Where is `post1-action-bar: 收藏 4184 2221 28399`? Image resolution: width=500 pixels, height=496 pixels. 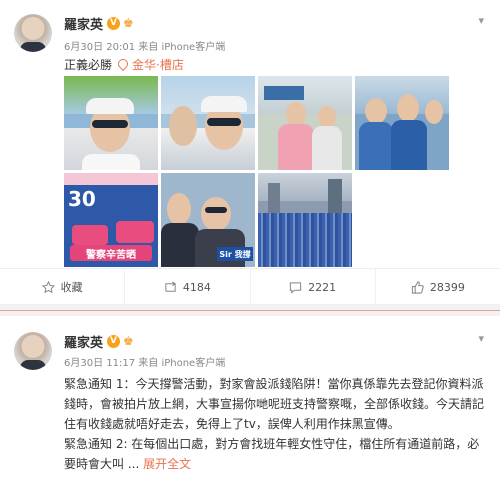
post1-action-bar: 收藏 4184 2221 28399 is located at coordinates (250, 286).